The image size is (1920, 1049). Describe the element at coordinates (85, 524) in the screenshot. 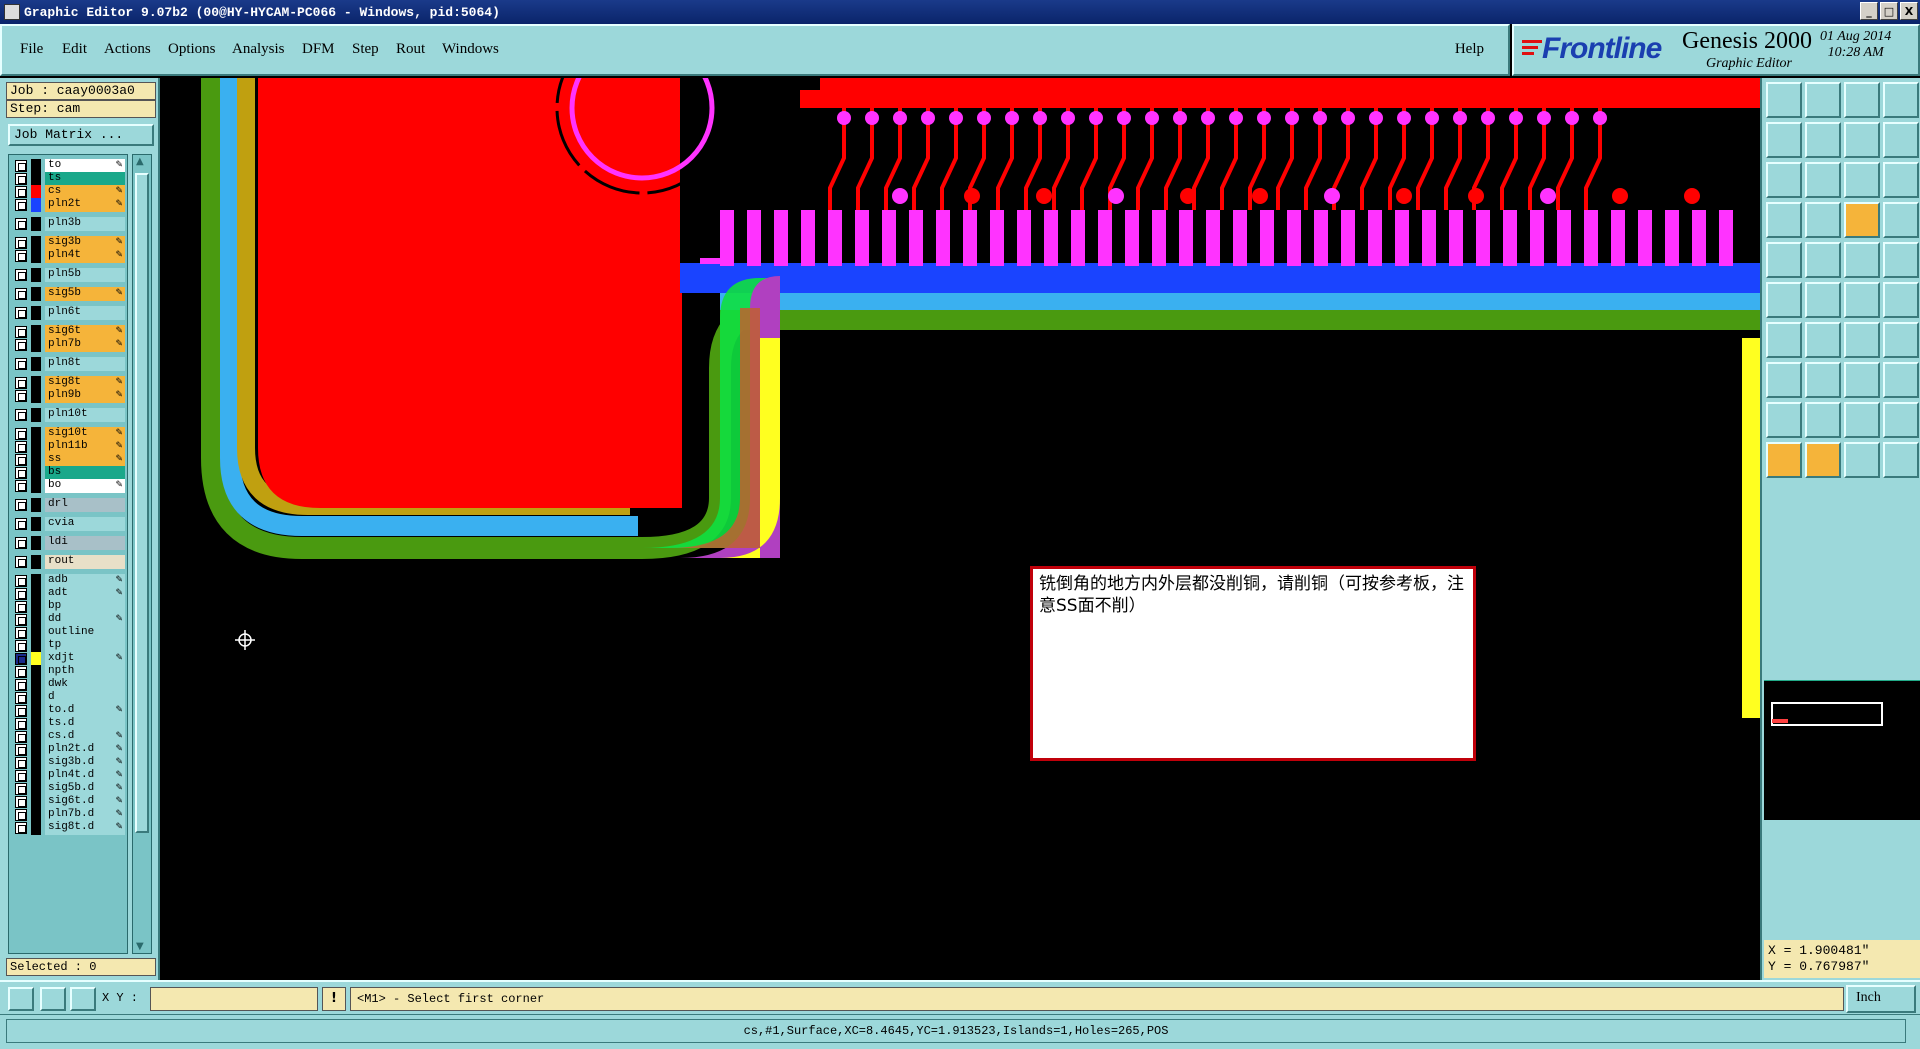

I see `layer-name: cvia` at that location.